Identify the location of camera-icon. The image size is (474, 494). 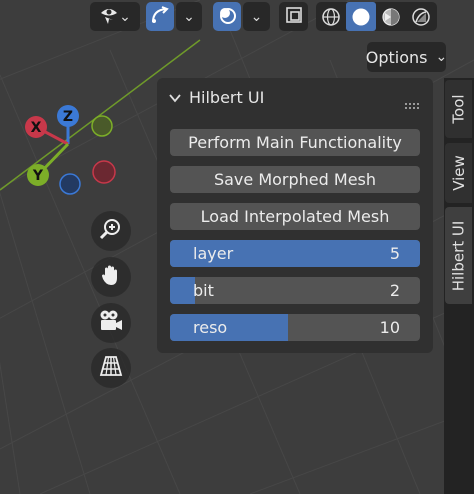
(111, 323).